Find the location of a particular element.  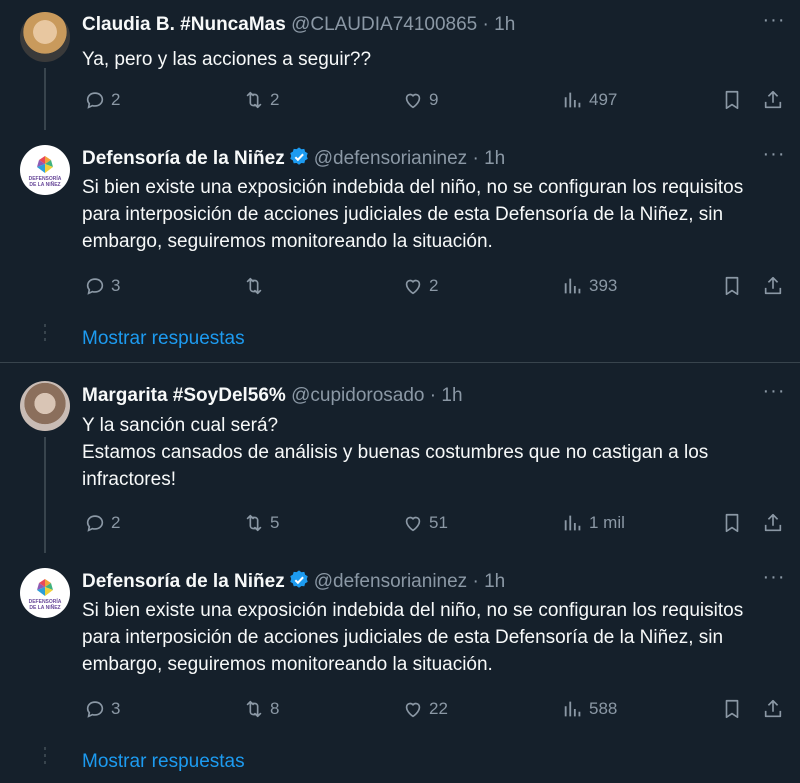

retweet-count: 5 is located at coordinates (275, 522).